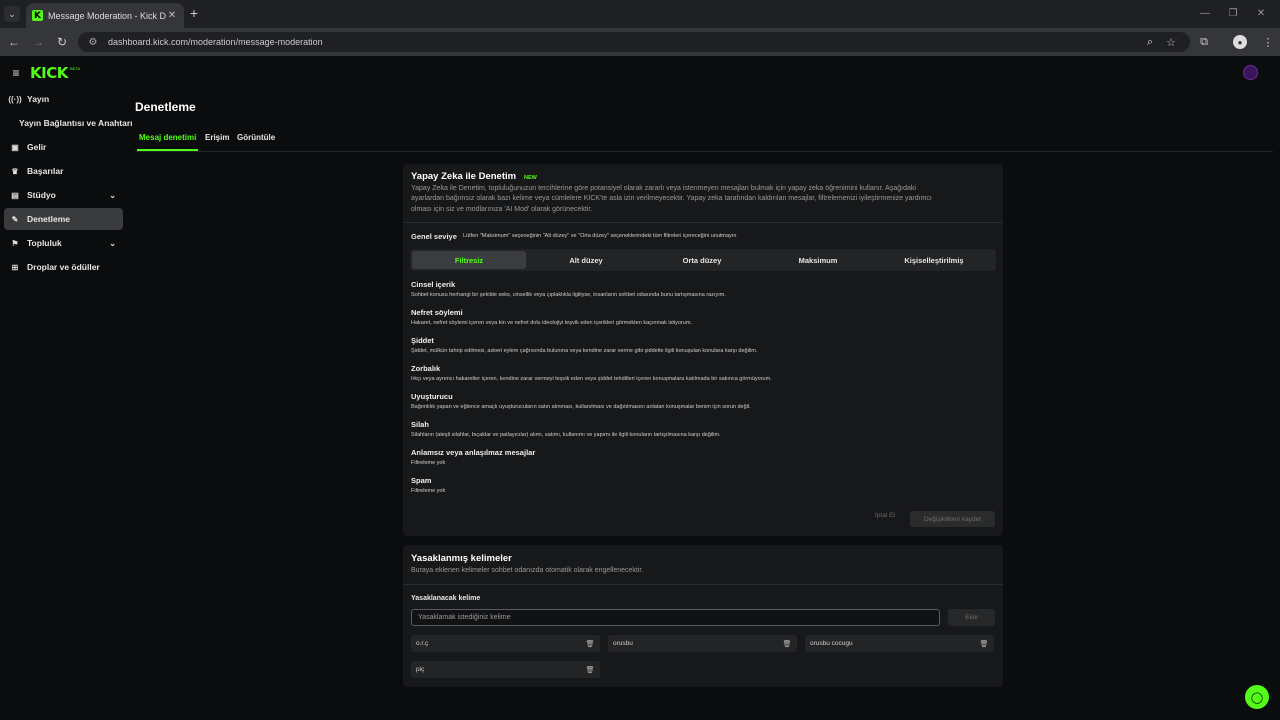  I want to click on sidebar-item-gelir: ▣ Gelir, so click(63, 147).